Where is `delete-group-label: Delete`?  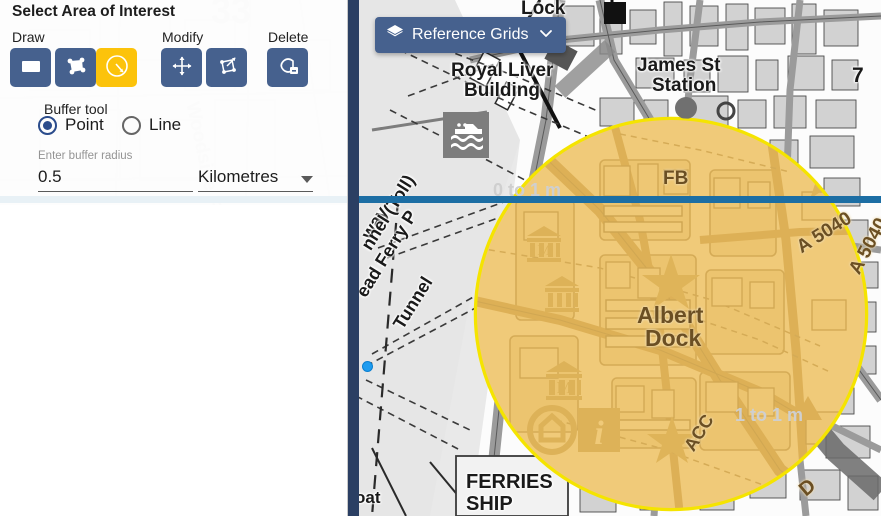 delete-group-label: Delete is located at coordinates (288, 37).